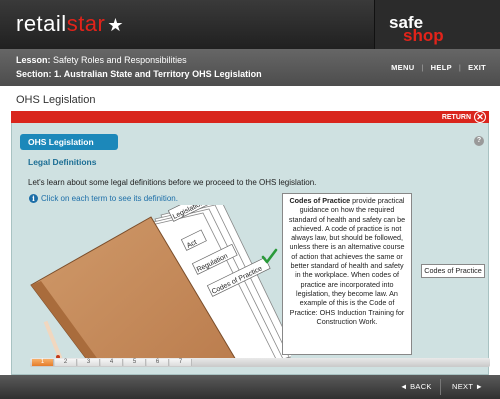 The image size is (500, 399). I want to click on logo-text-shop: shop, so click(423, 35).